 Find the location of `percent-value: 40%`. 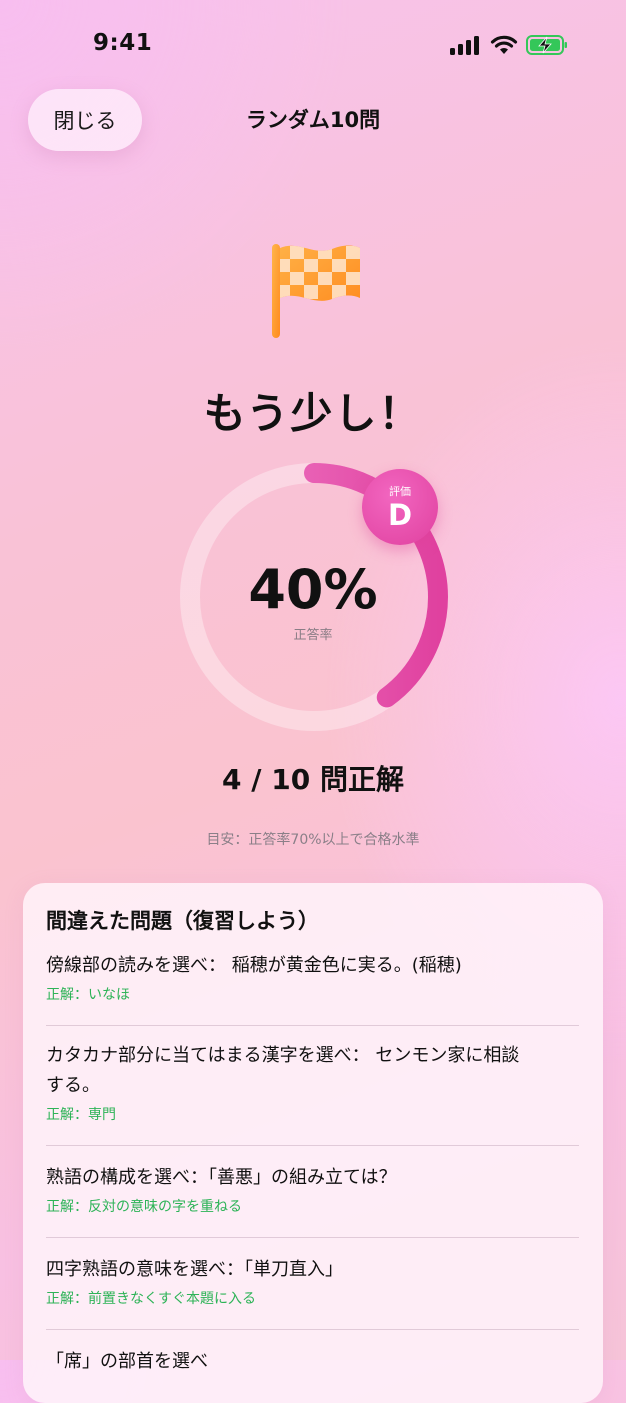

percent-value: 40% is located at coordinates (313, 589).